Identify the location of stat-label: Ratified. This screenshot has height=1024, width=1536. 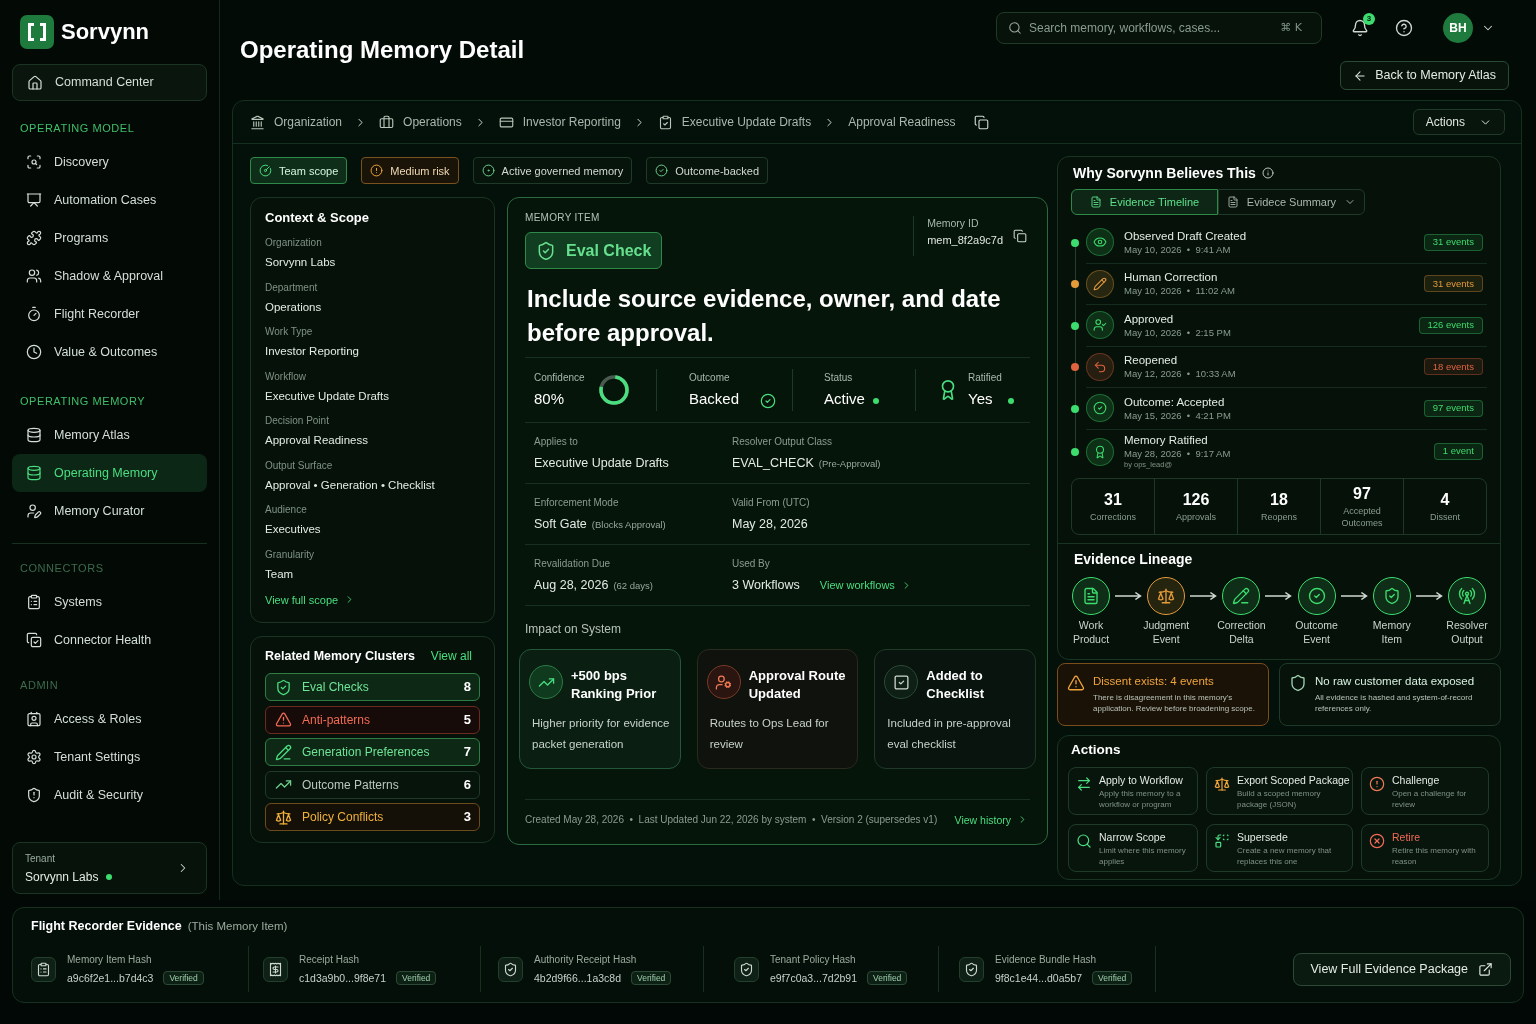
(985, 378).